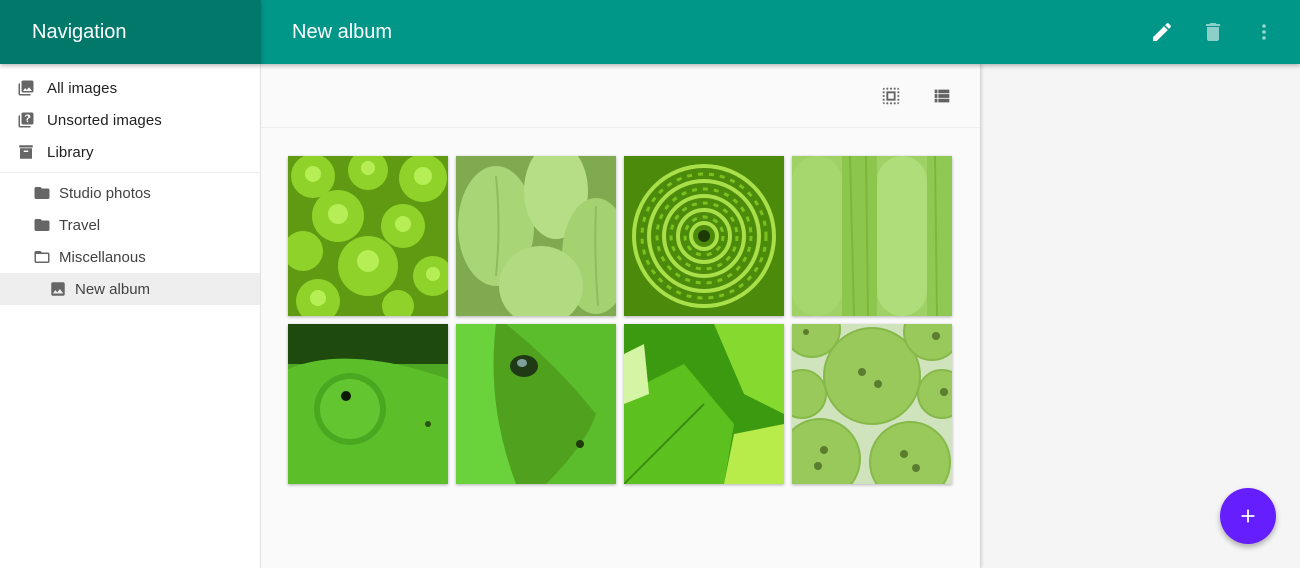 This screenshot has width=1300, height=568. I want to click on tulip-buds-image, so click(536, 236).